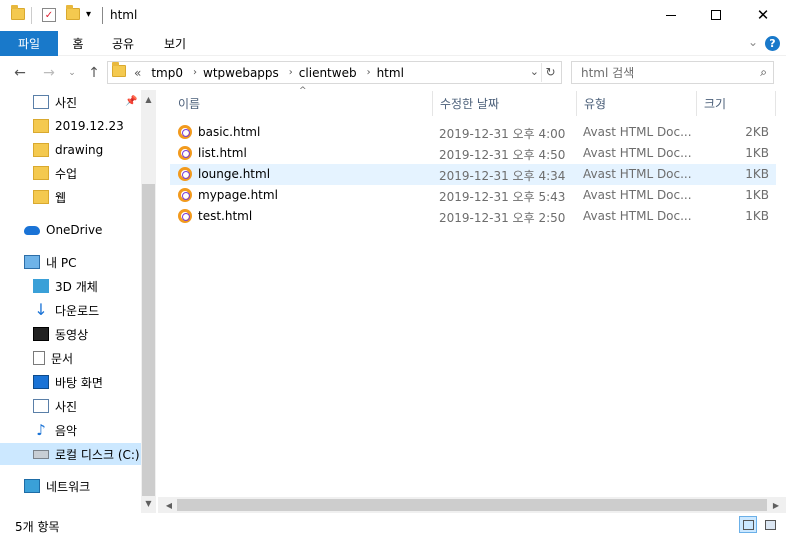 Image resolution: width=786 pixels, height=537 pixels. Describe the element at coordinates (65, 286) in the screenshot. I see `nav-item-3d-objects: 3D 개체` at that location.